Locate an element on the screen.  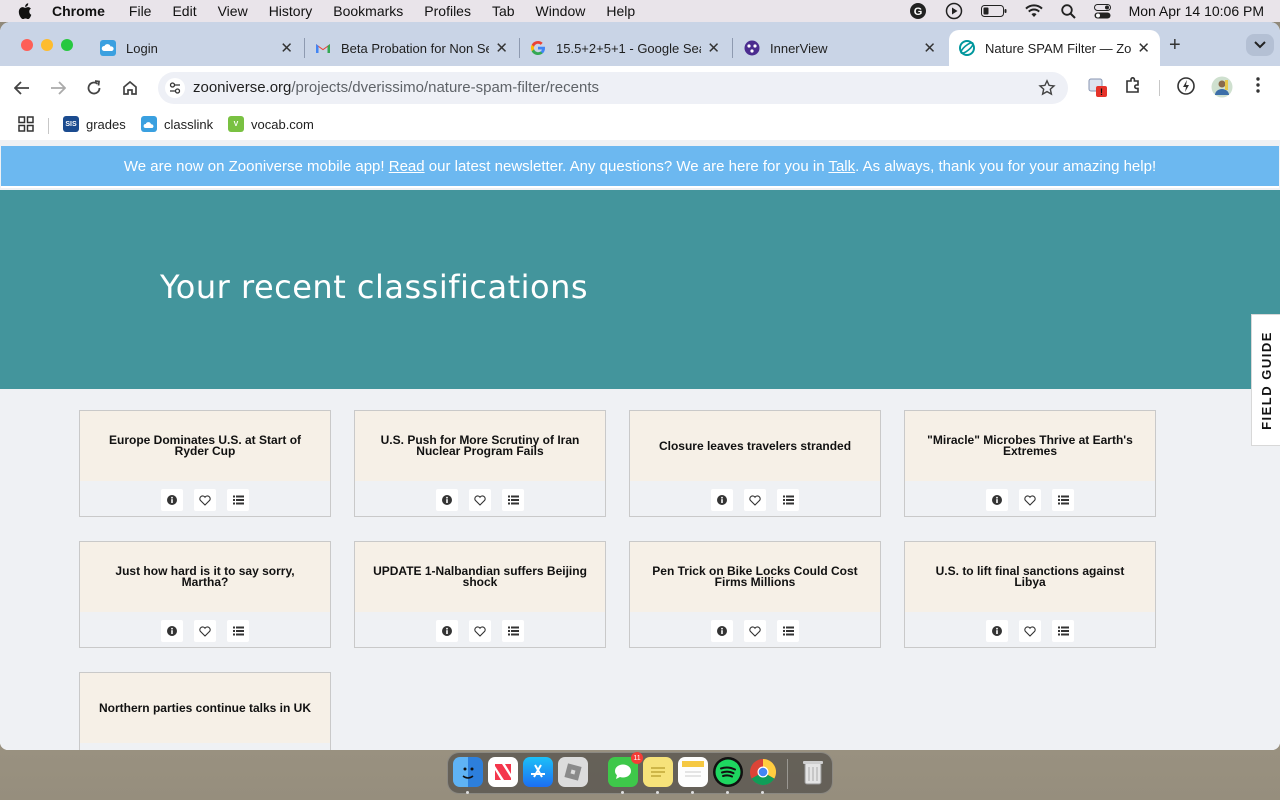
chrome-menu-icon is located at coordinates (1258, 85).